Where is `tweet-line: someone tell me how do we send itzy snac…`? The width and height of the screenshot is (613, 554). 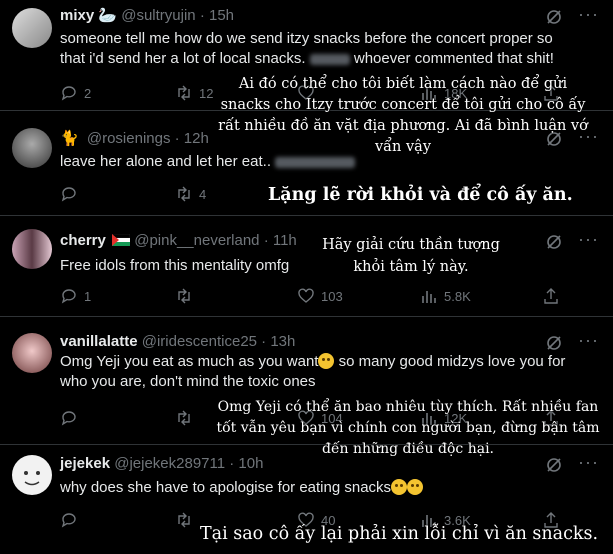 tweet-line: someone tell me how do we send itzy snac… is located at coordinates (306, 38).